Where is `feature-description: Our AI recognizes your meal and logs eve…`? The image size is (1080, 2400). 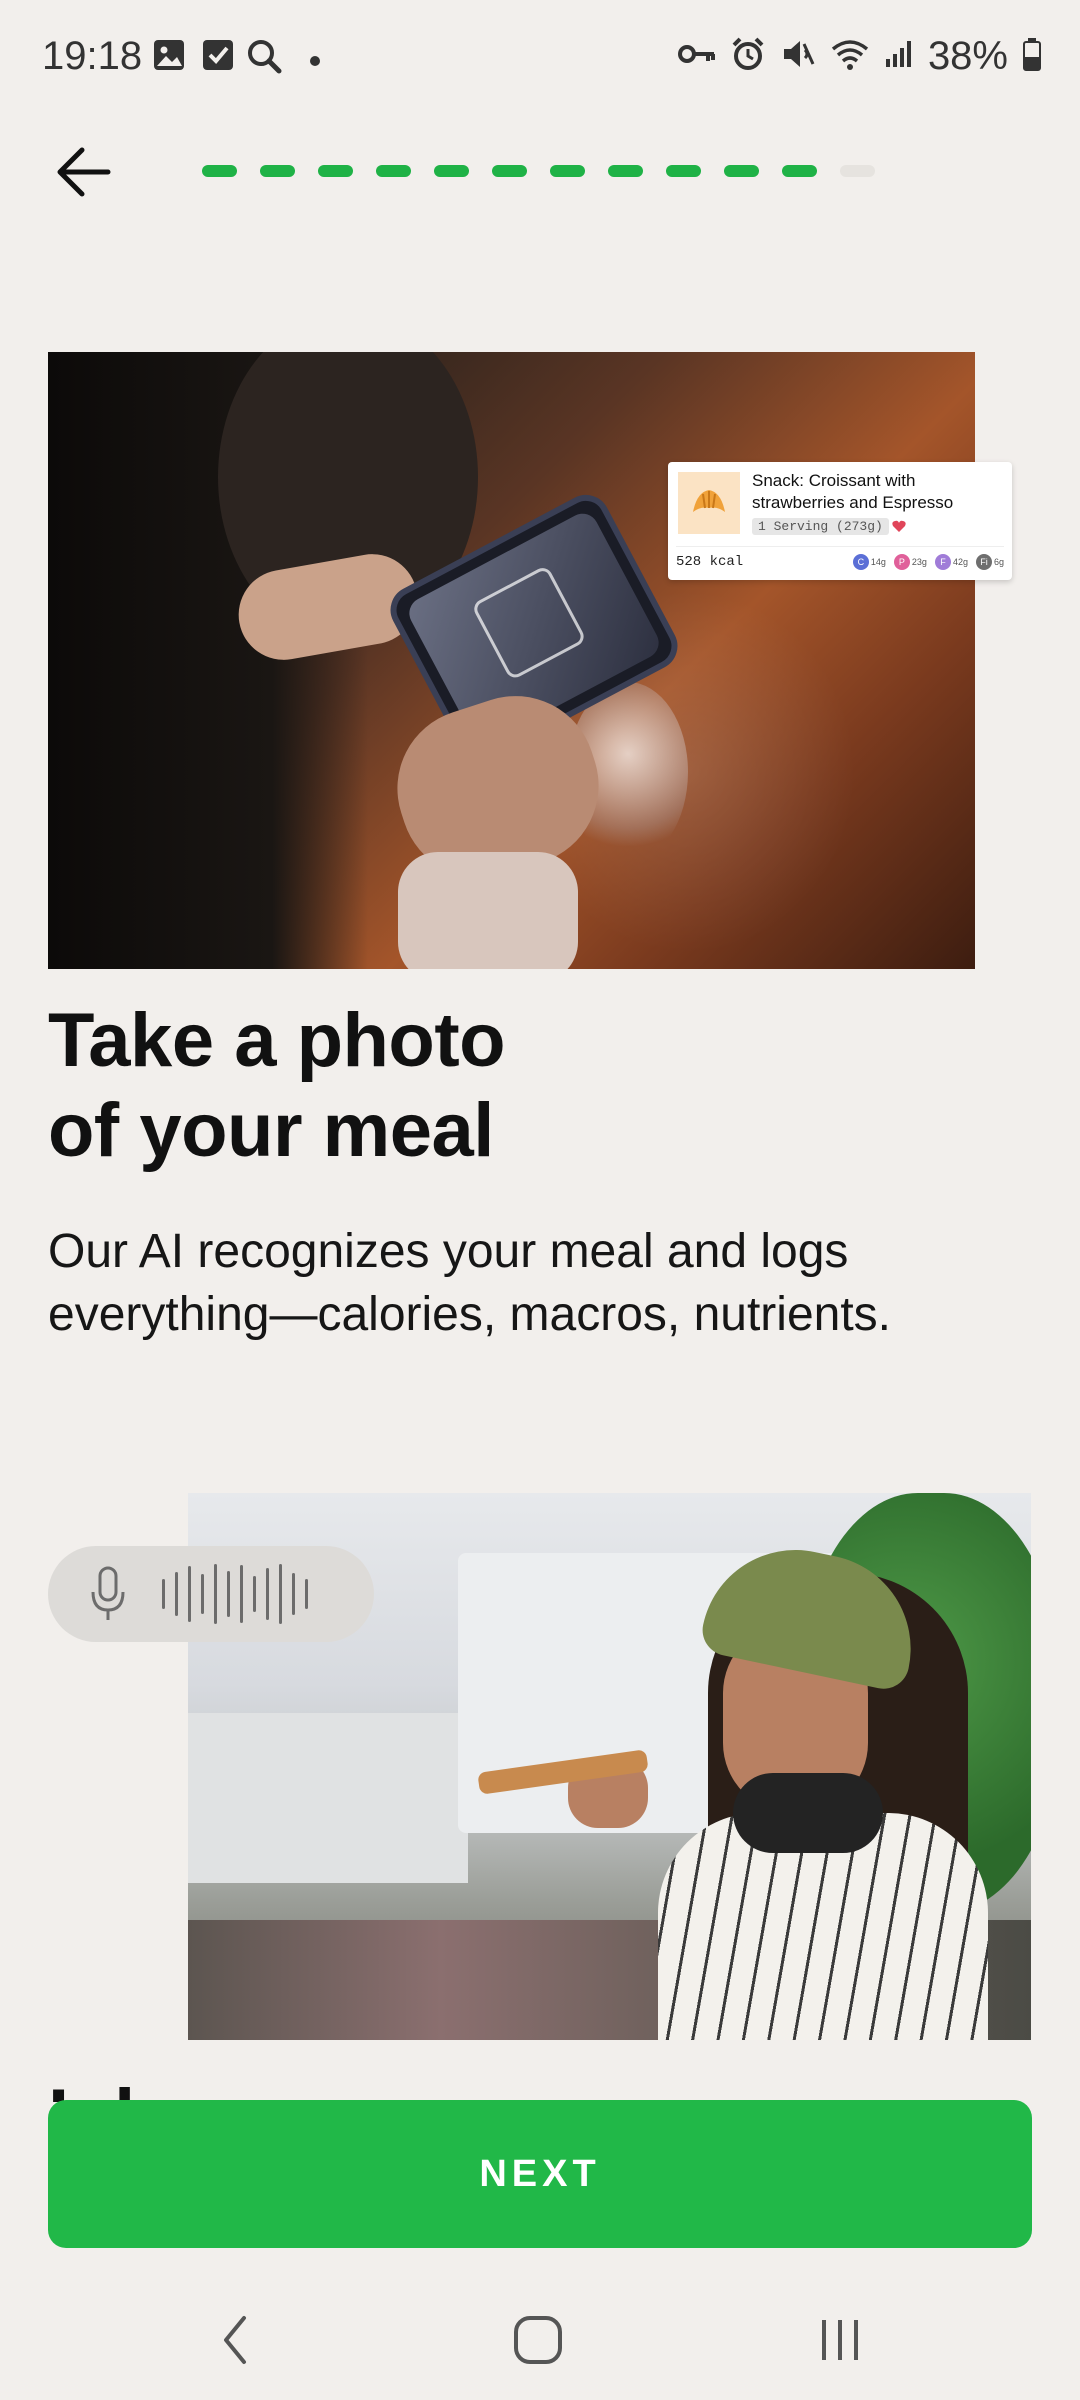 feature-description: Our AI recognizes your meal and logs eve… is located at coordinates (469, 1283).